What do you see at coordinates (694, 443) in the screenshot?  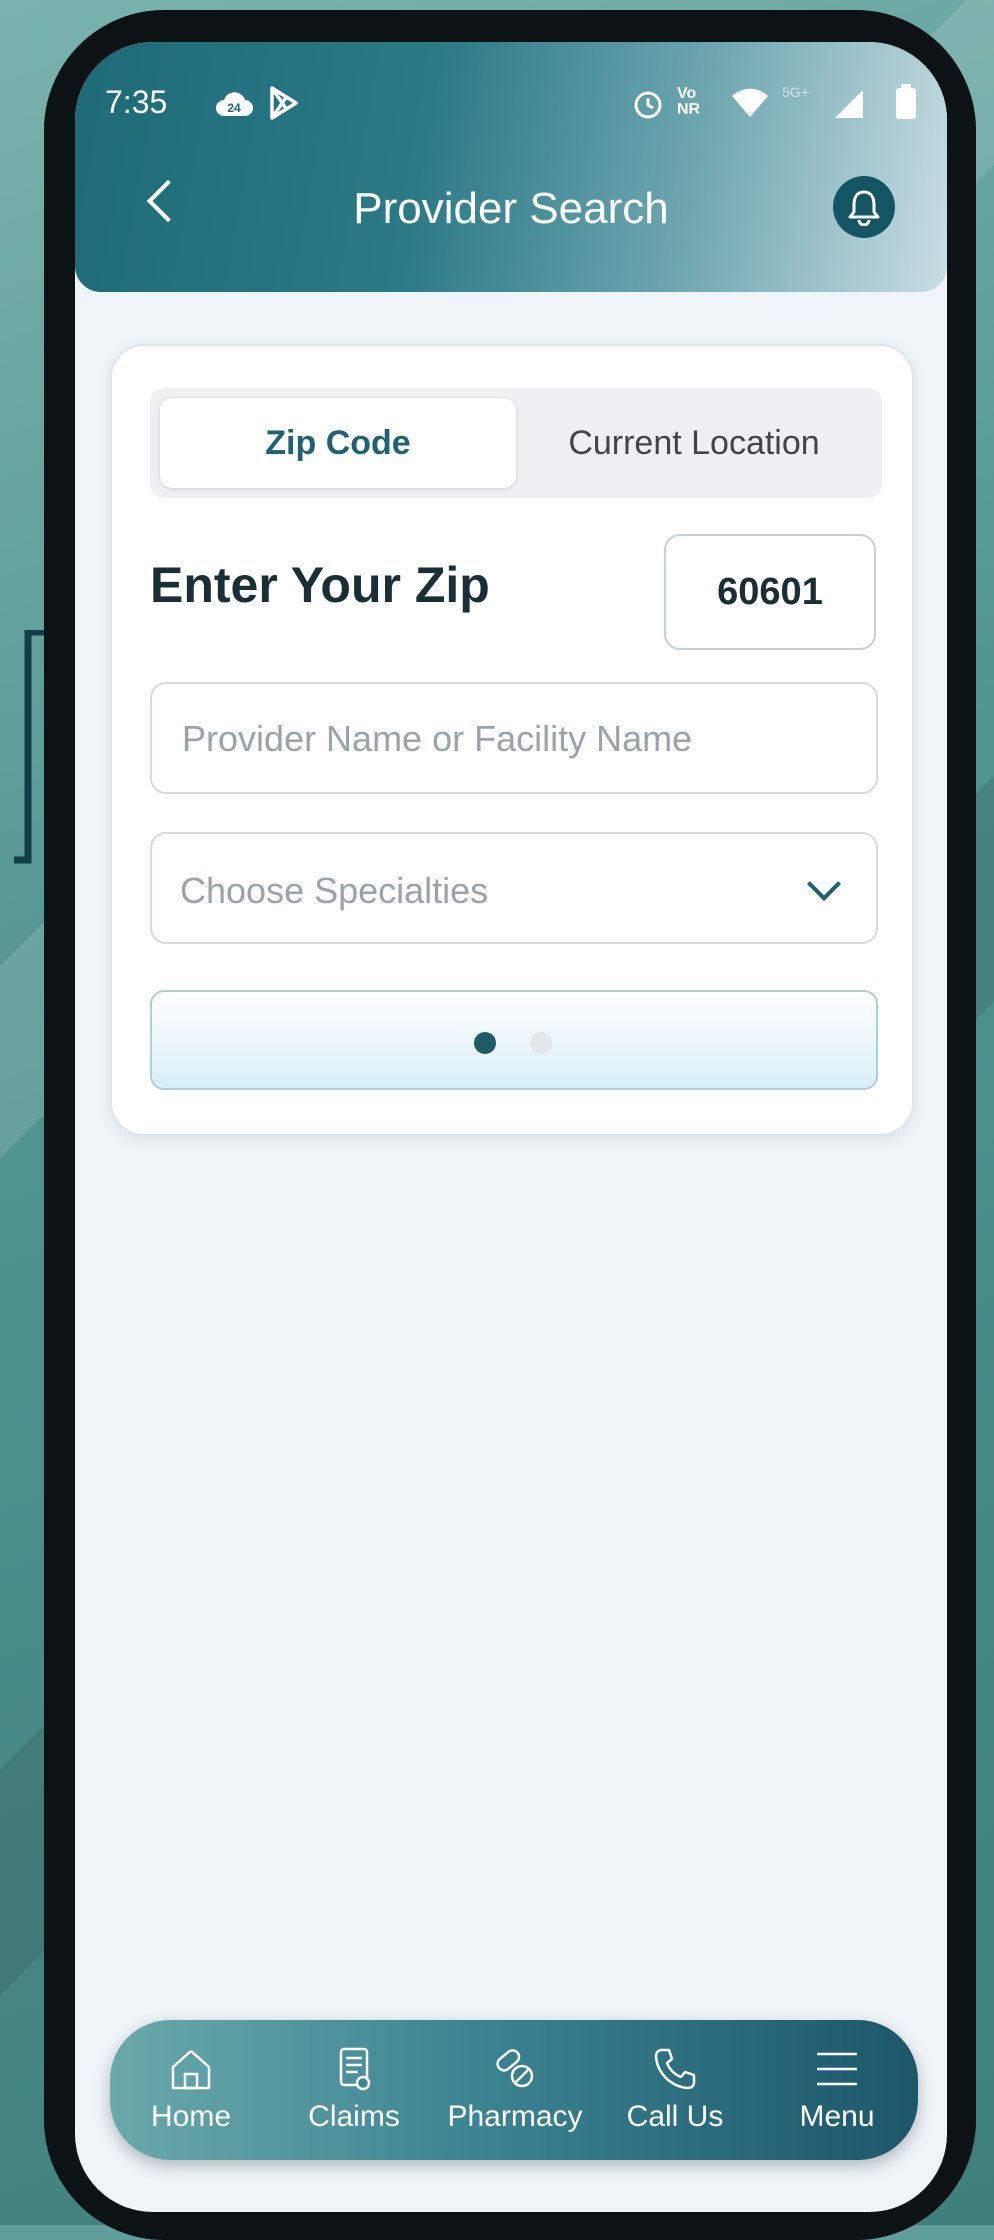 I see `tab-current-location: Current Location` at bounding box center [694, 443].